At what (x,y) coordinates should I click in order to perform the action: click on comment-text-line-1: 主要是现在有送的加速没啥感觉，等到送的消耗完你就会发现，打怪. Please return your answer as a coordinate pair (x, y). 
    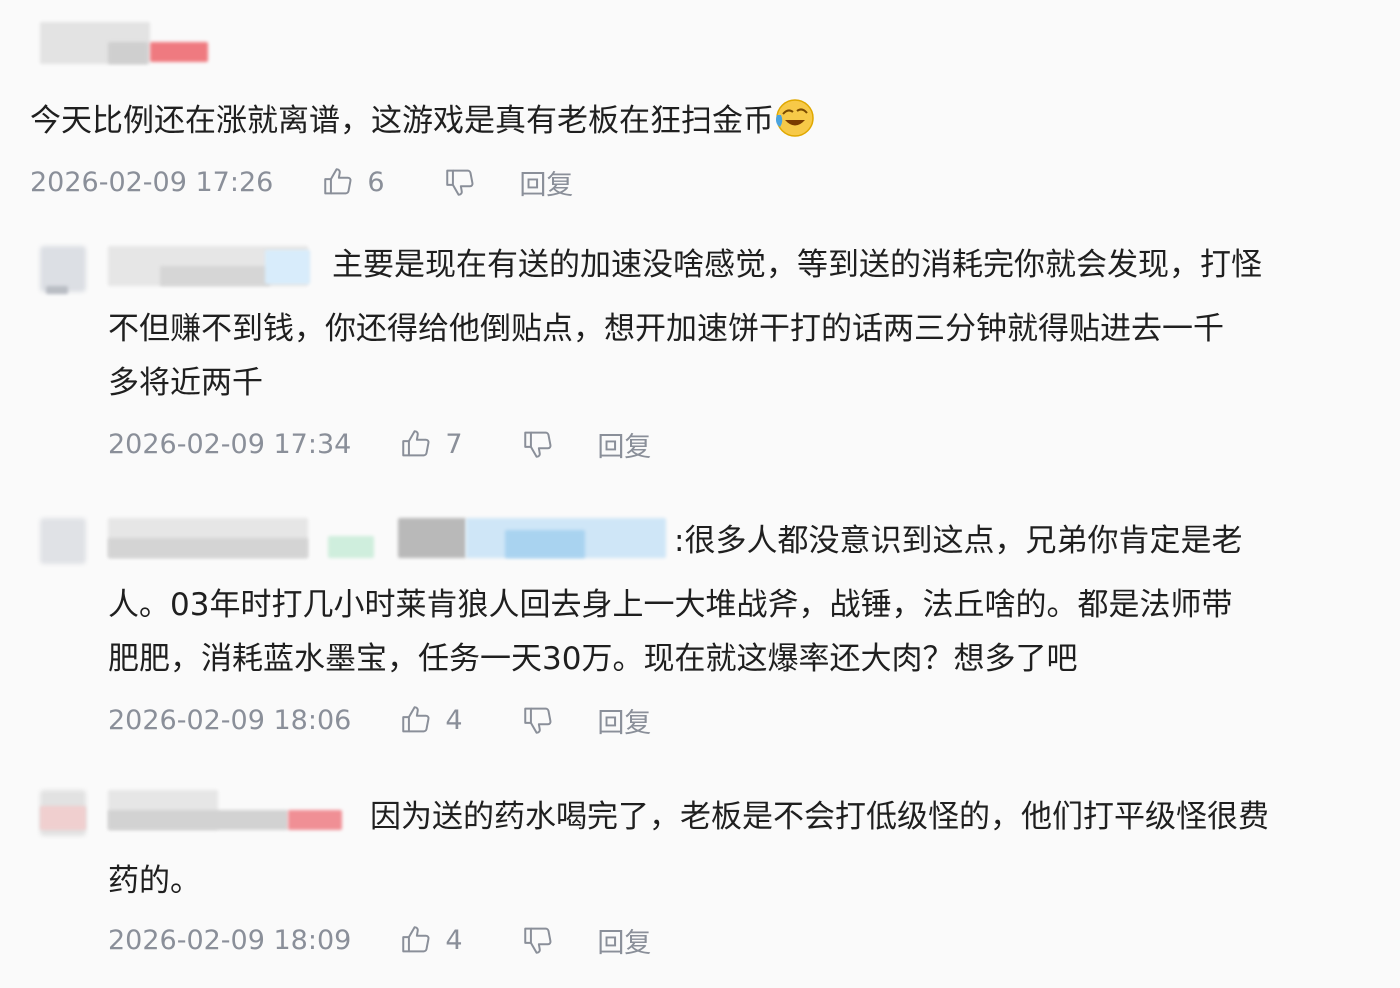
    Looking at the image, I should click on (797, 265).